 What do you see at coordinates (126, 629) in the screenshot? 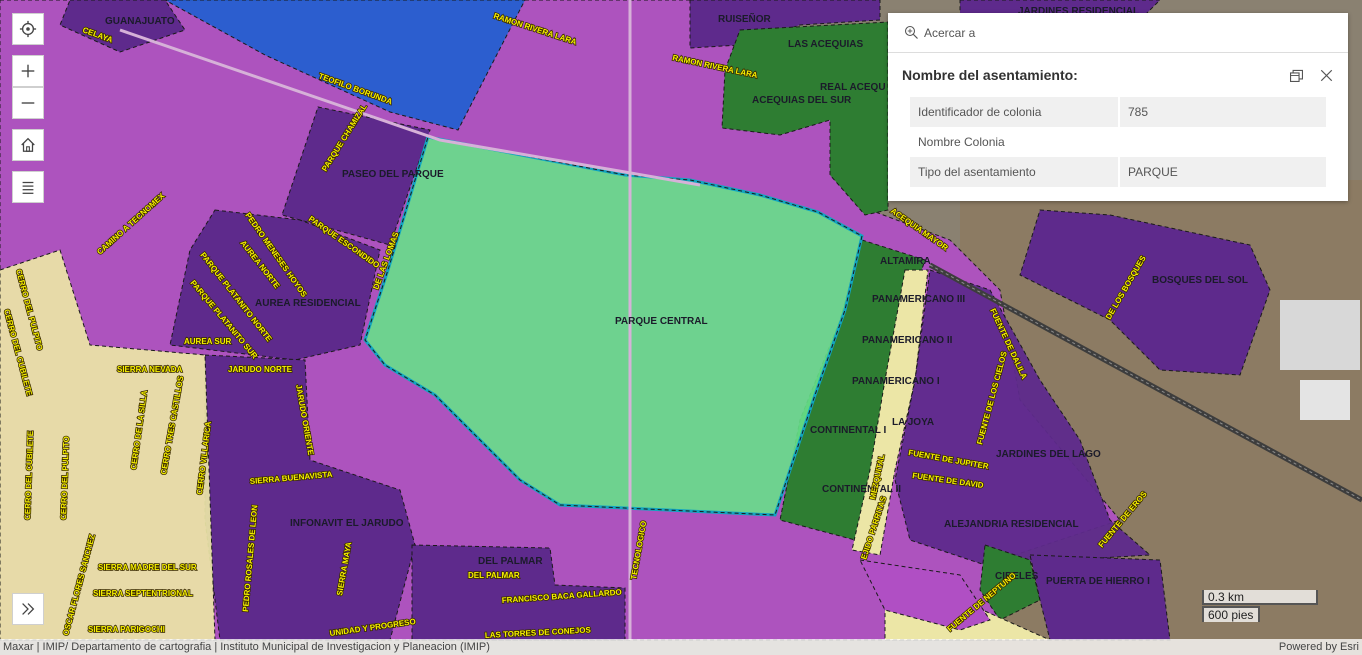
I see `street-sierra-parigochi: SIERRA PARIGOCHI` at bounding box center [126, 629].